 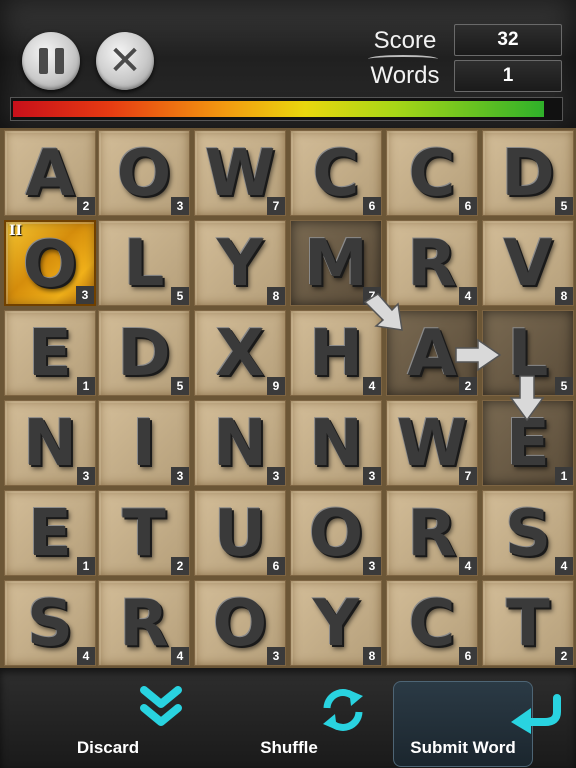 I want to click on words-label: Words, so click(x=405, y=75).